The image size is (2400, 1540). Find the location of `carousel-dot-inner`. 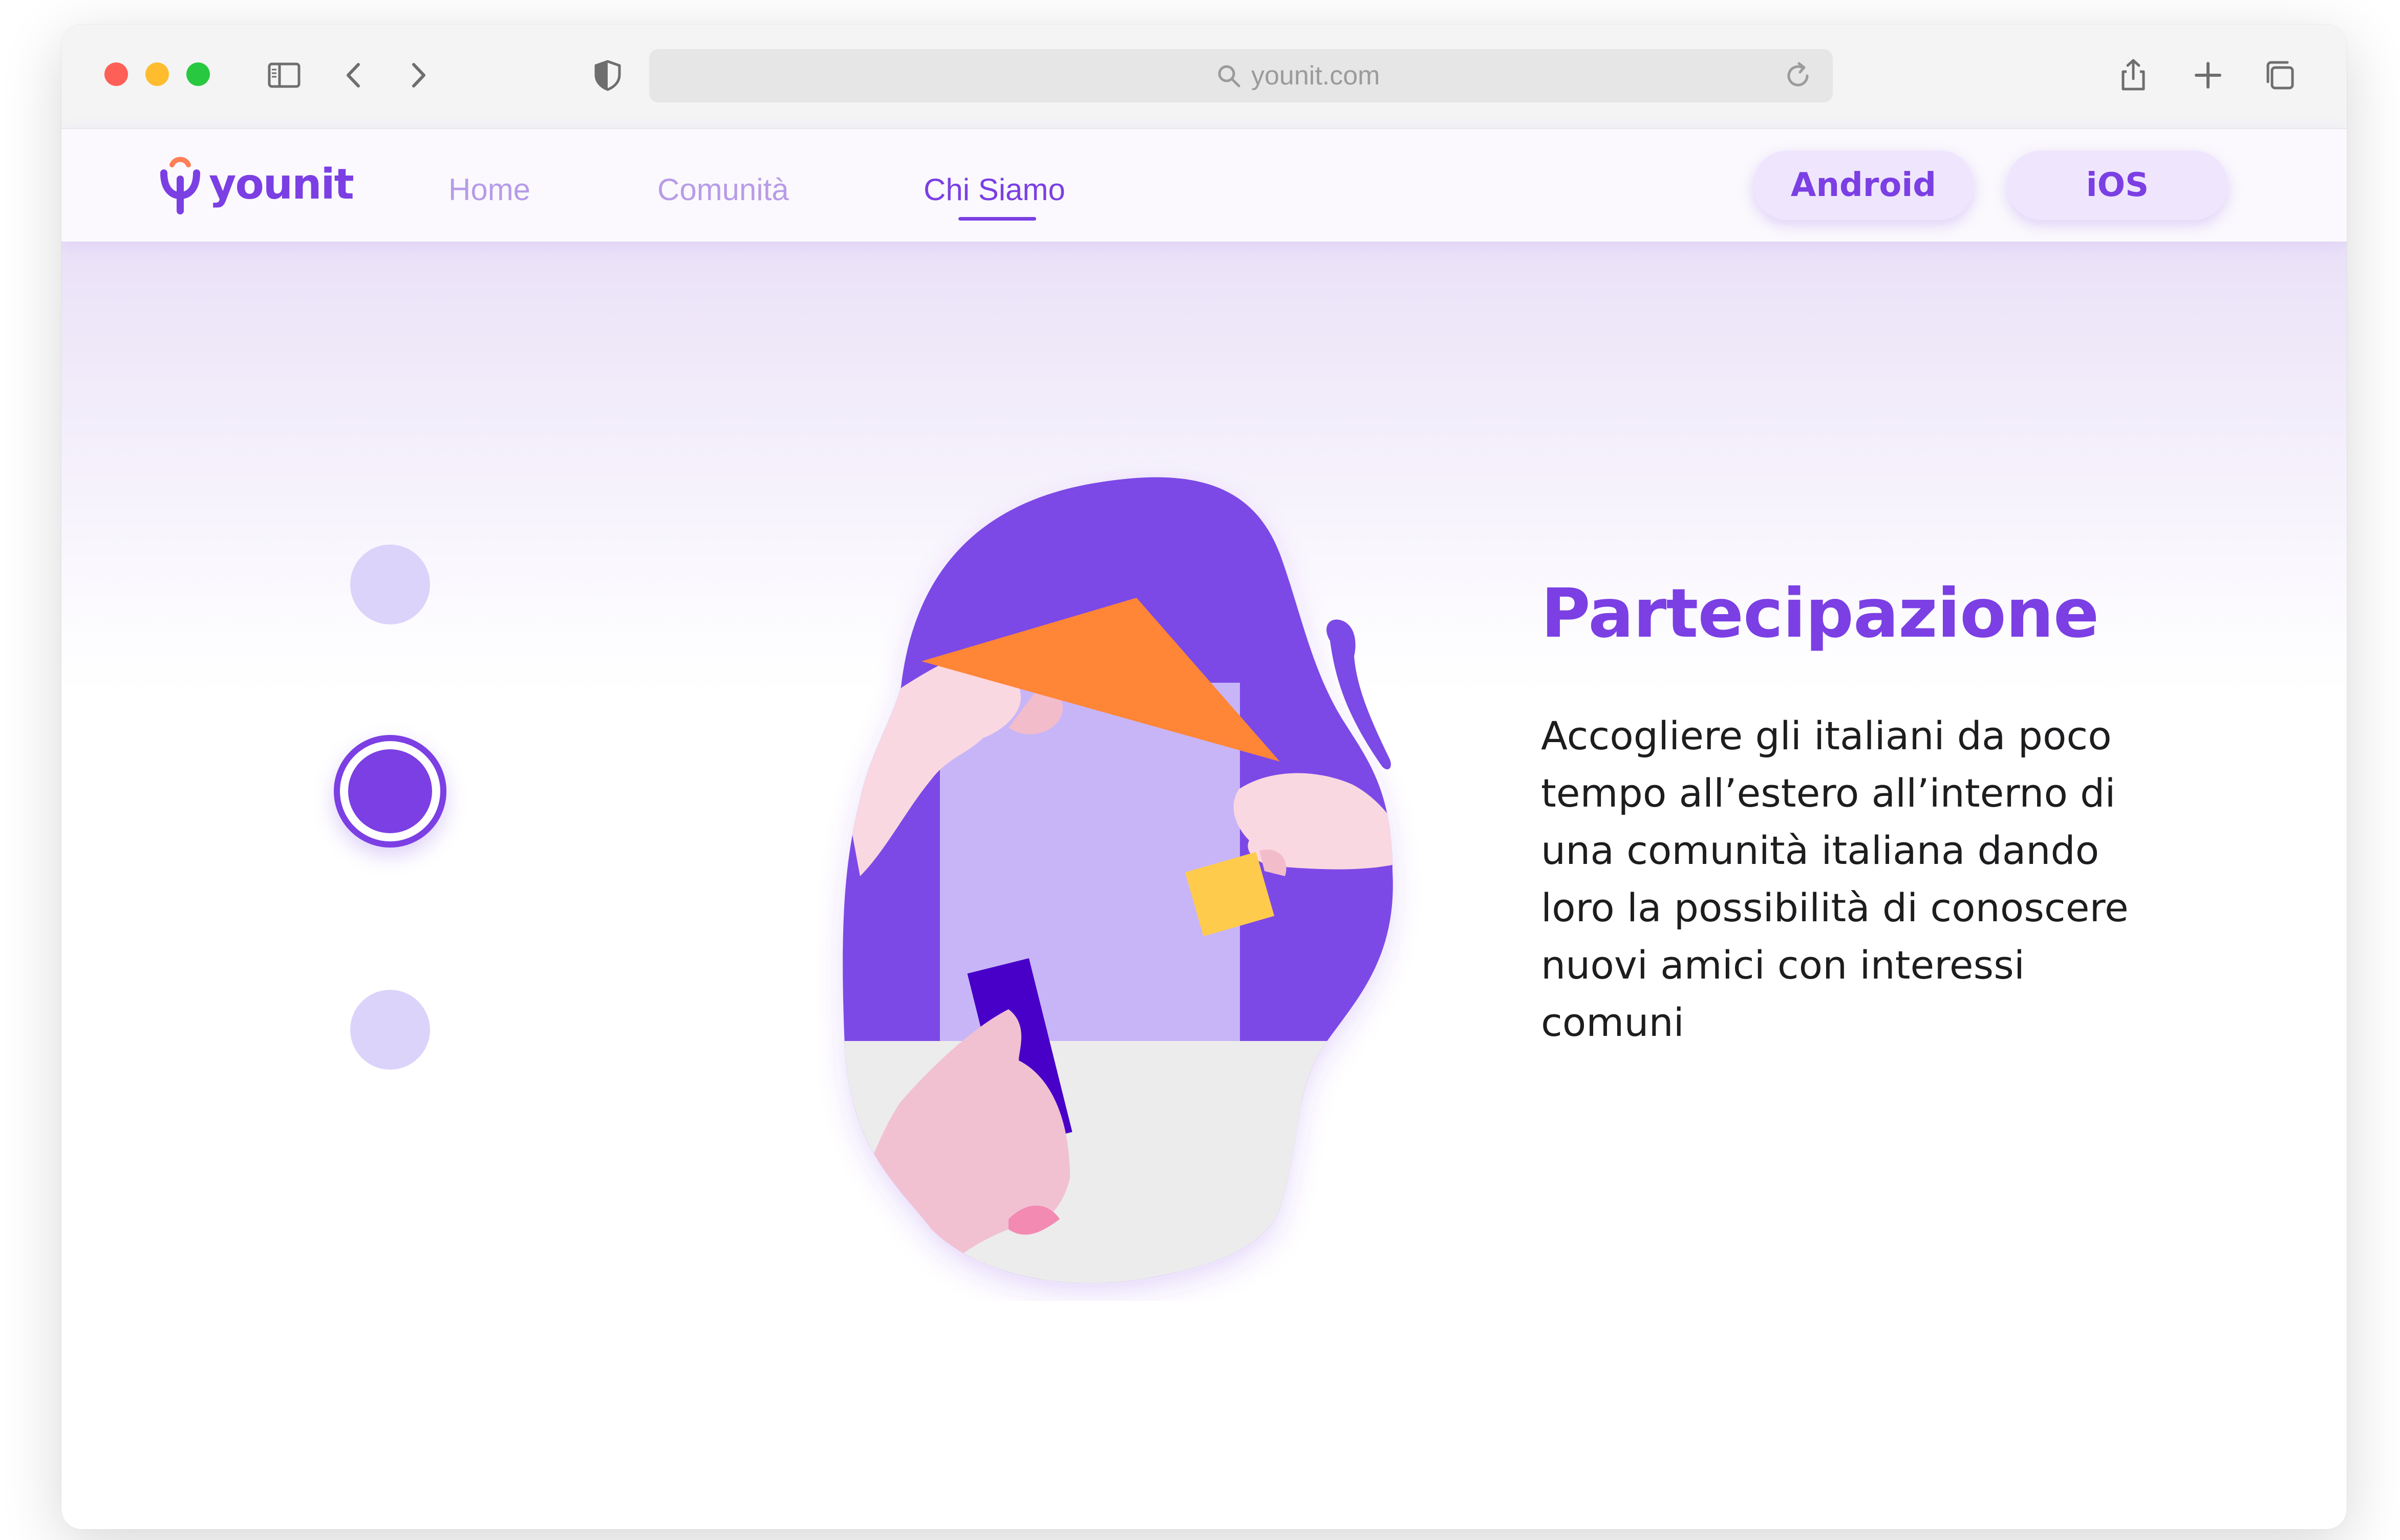

carousel-dot-inner is located at coordinates (390, 791).